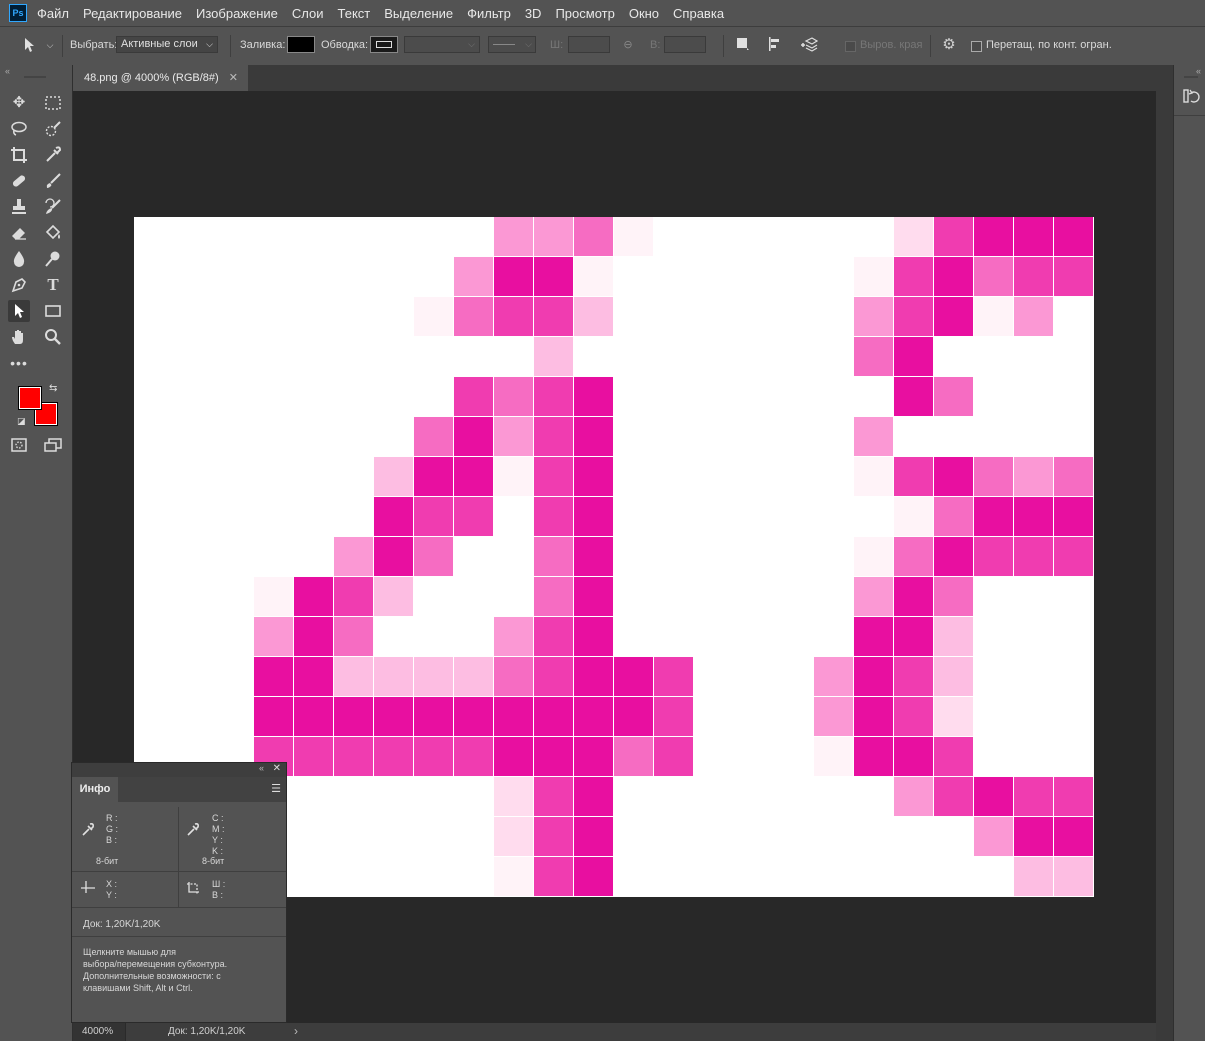 The image size is (1205, 1041). I want to click on info-g-label: G :, so click(112, 829).